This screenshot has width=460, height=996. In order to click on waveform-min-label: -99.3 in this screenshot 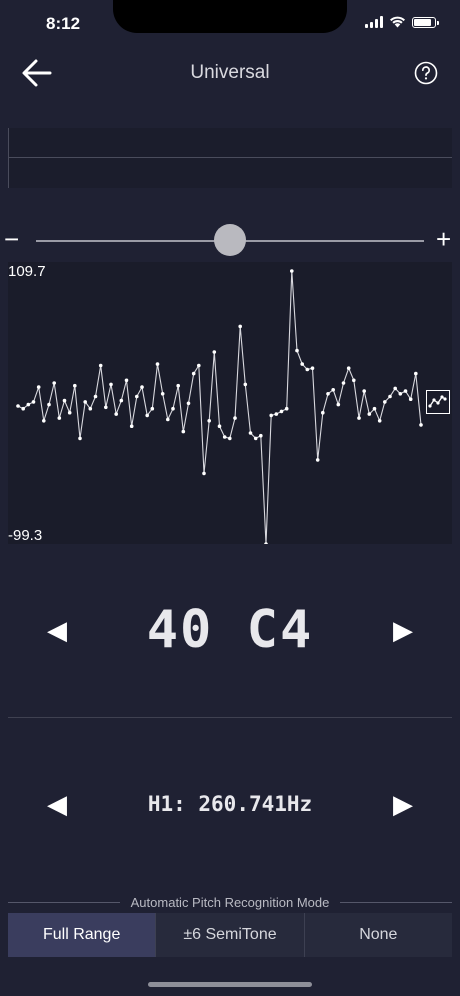, I will do `click(25, 535)`.